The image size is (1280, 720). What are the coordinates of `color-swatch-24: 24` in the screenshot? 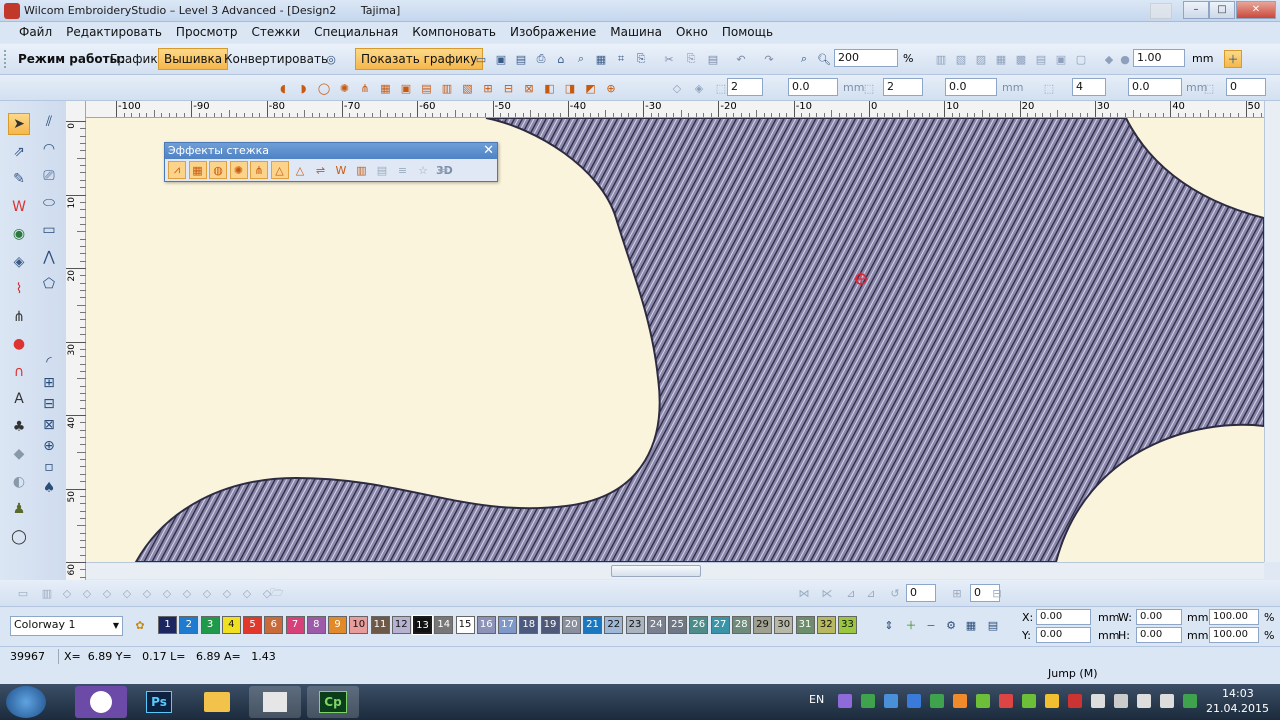 It's located at (656, 625).